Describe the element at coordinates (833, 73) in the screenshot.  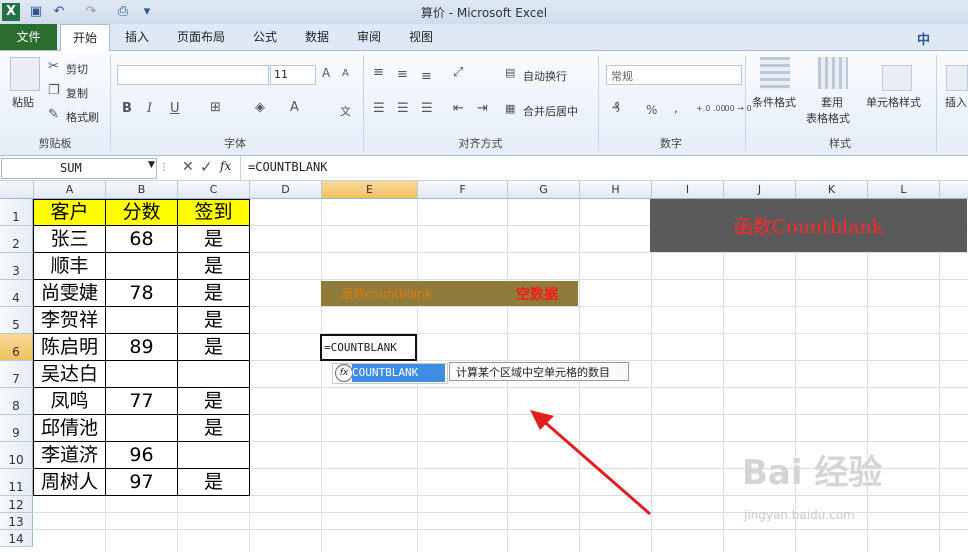
I see `format-as-table-icon` at that location.